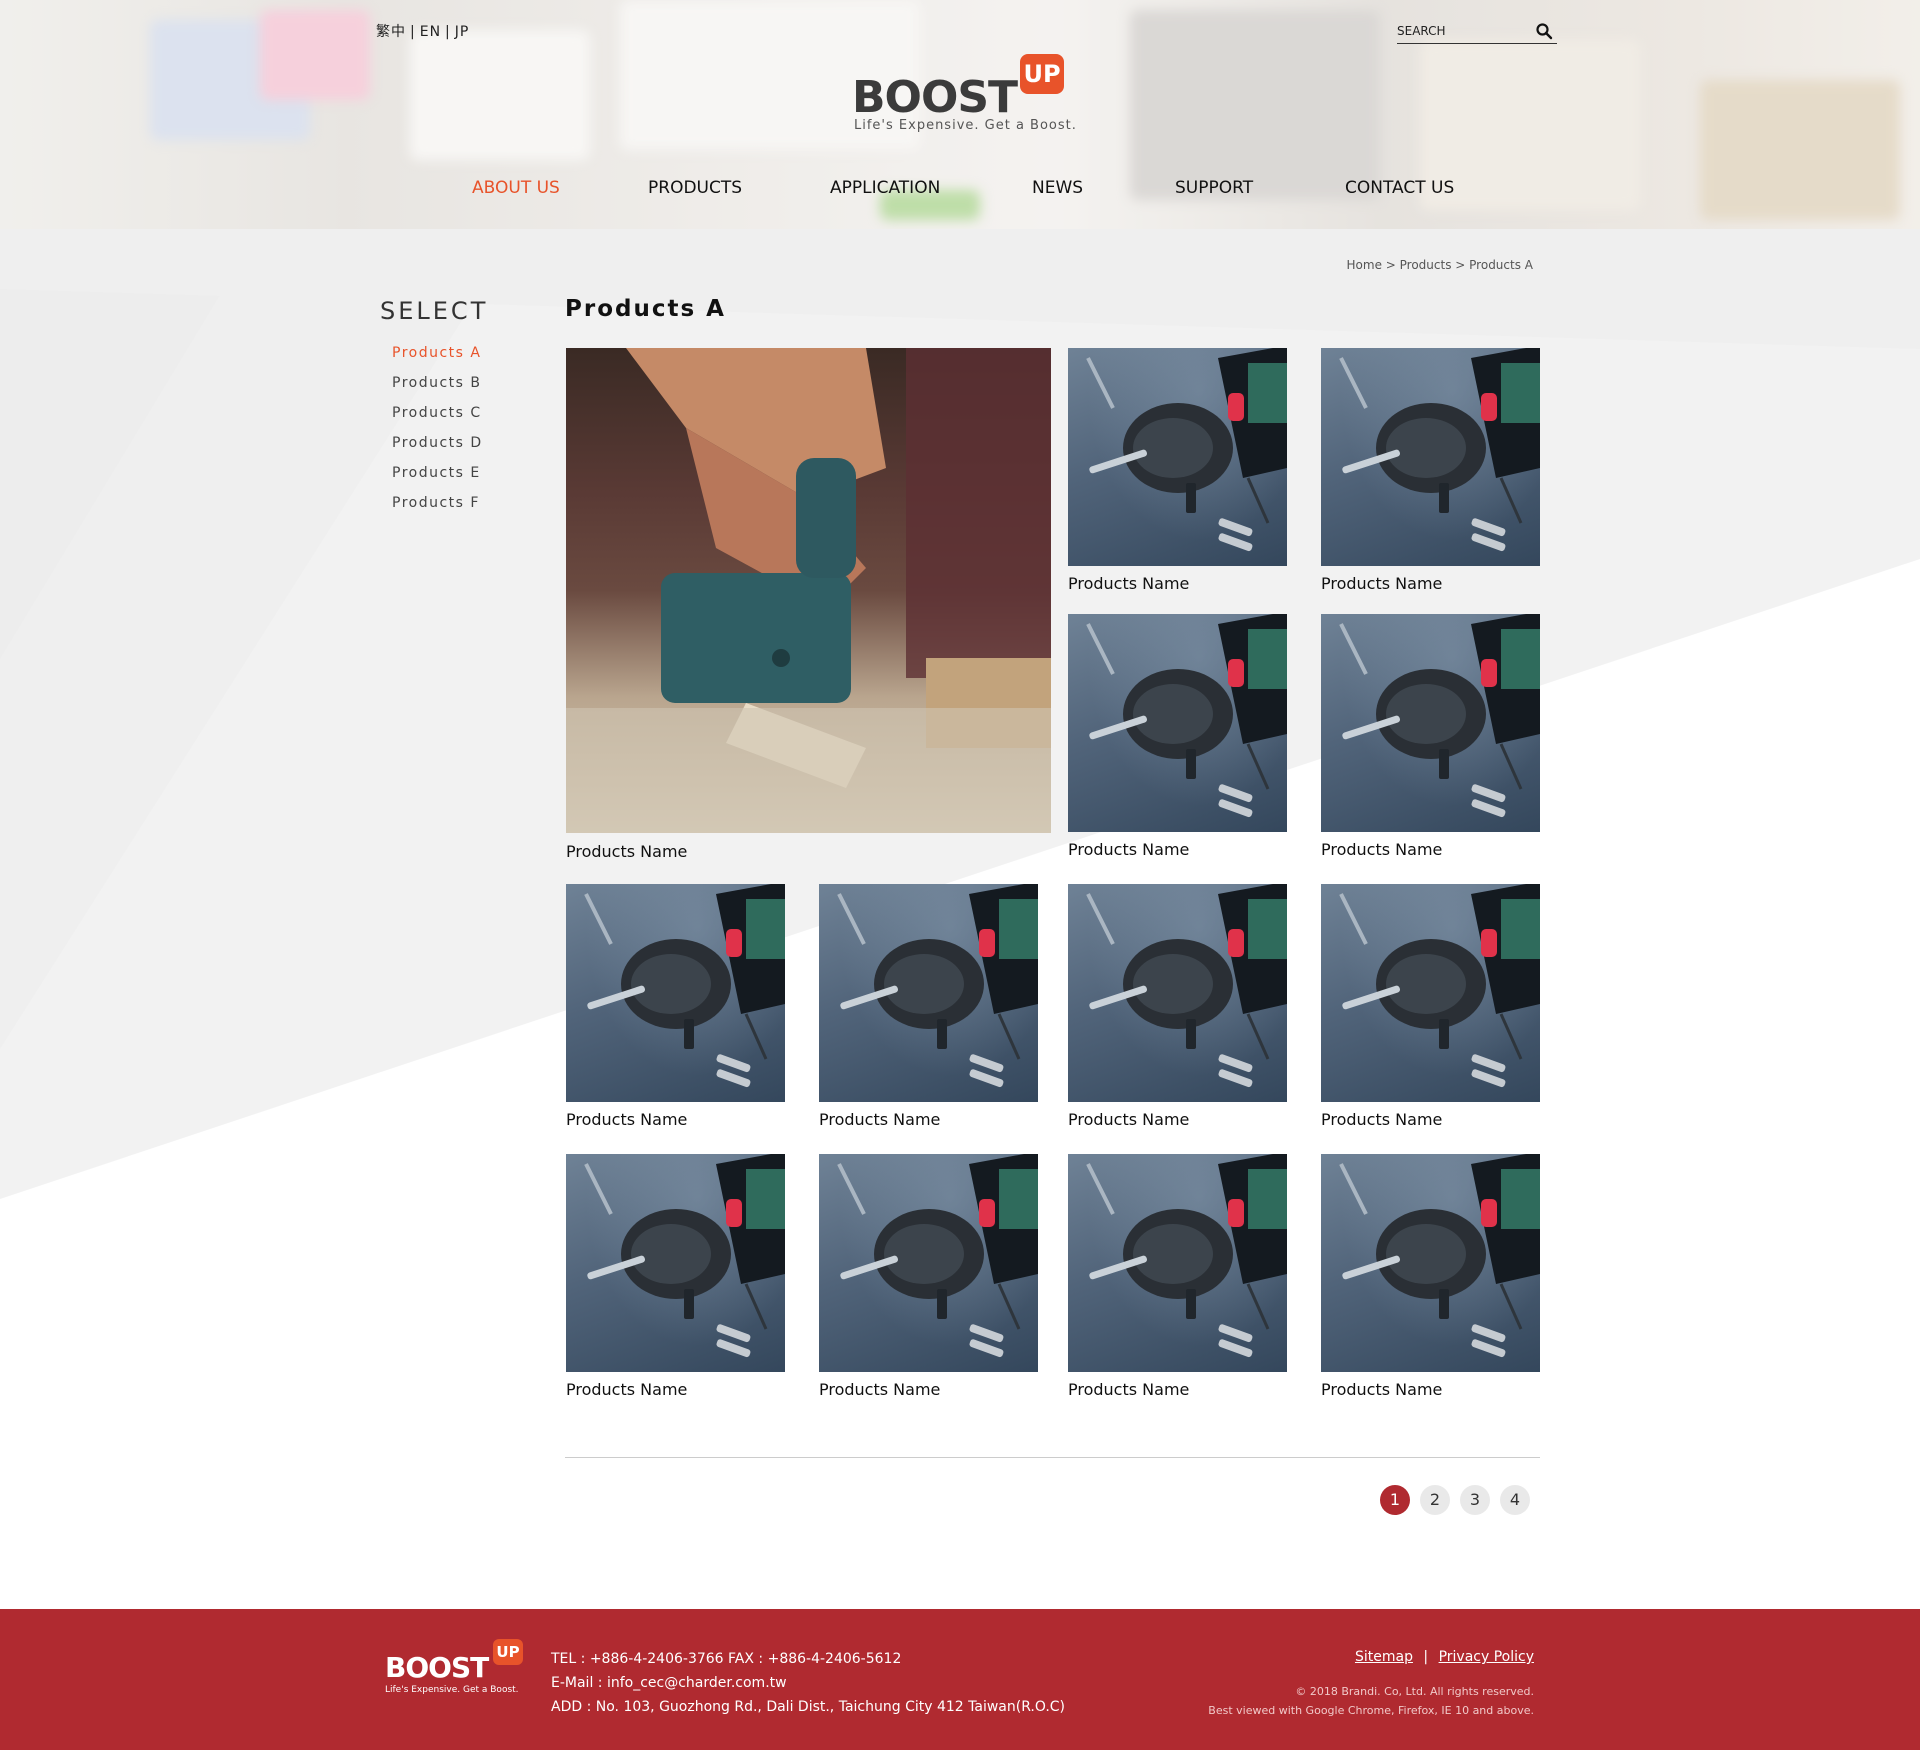 The width and height of the screenshot is (1920, 1750). I want to click on nav-contact-us: CONTACT US, so click(1399, 188).